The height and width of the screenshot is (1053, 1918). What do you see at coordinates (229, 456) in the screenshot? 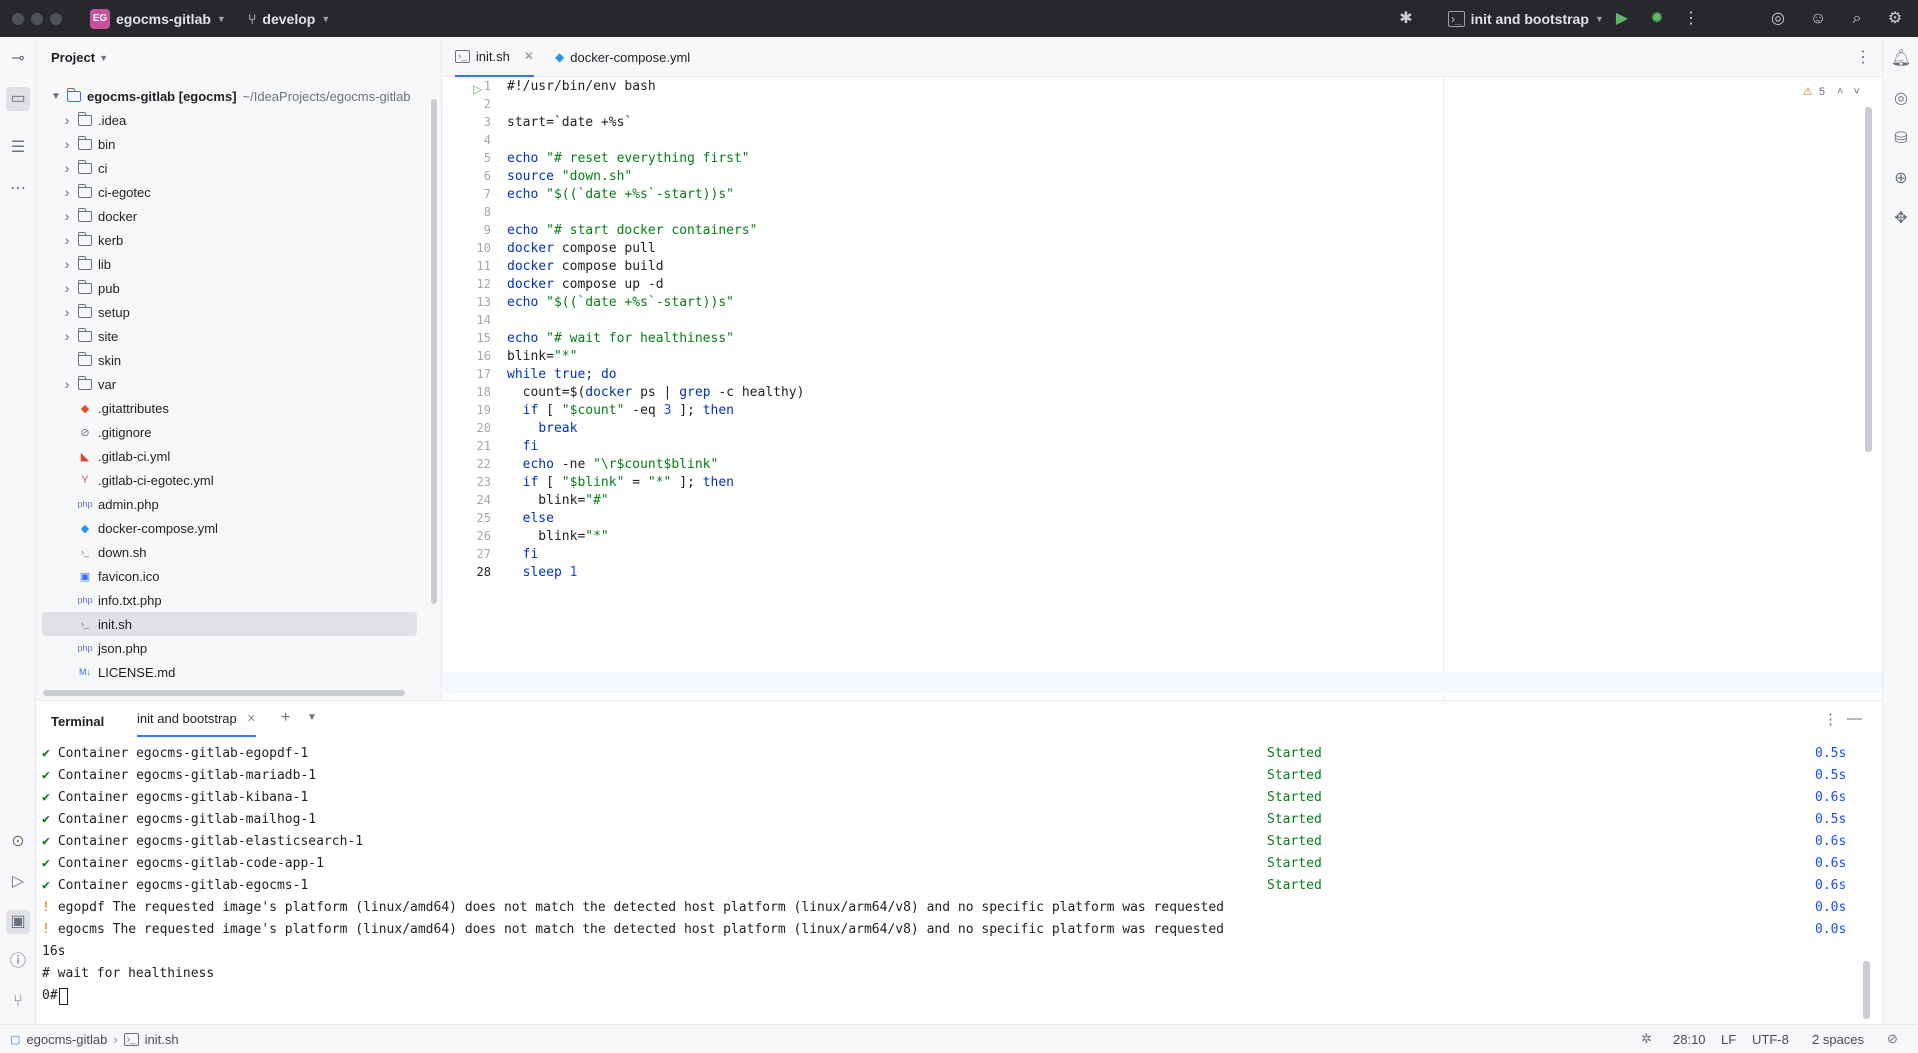
I see `tree-item: ◣ .gitlab-ci.yml` at bounding box center [229, 456].